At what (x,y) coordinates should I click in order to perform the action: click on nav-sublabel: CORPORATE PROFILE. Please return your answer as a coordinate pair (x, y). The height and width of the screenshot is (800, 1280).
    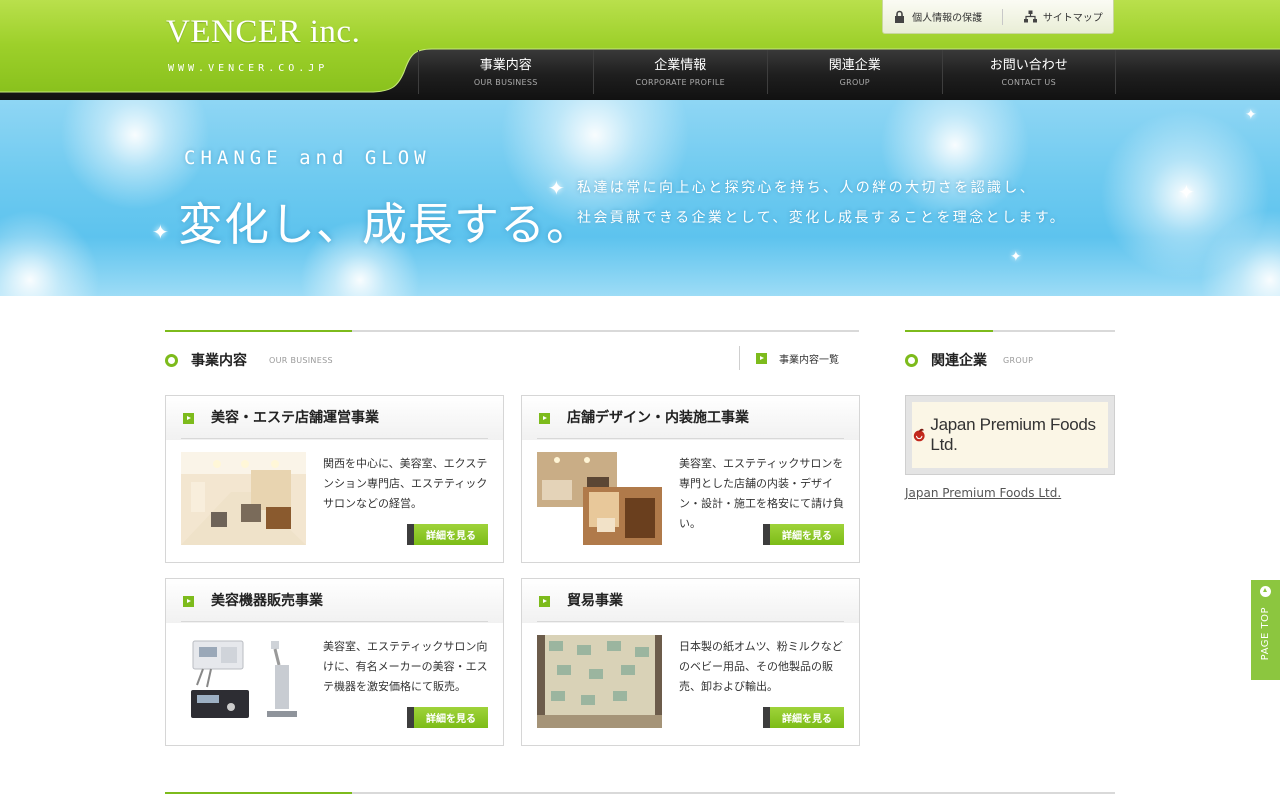
    Looking at the image, I should click on (680, 82).